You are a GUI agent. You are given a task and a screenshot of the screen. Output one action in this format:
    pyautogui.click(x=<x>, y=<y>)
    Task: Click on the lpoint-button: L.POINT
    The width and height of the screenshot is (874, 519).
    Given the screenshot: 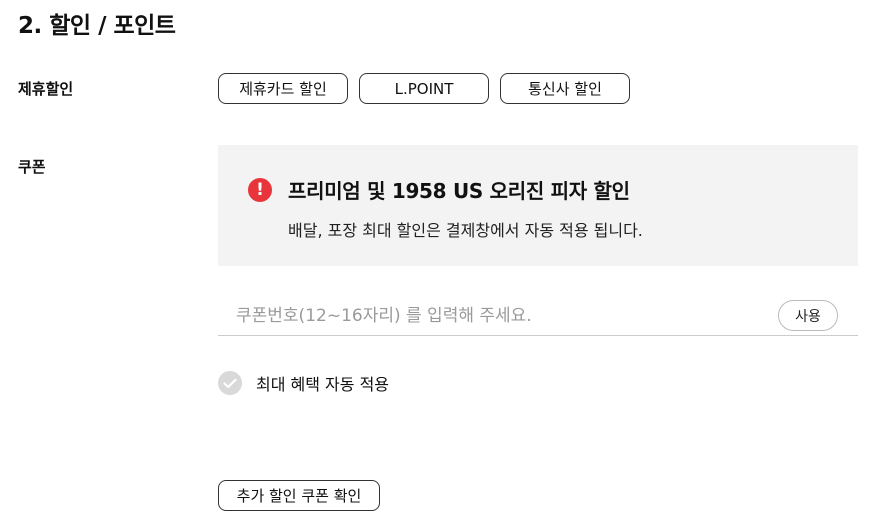 What is the action you would take?
    pyautogui.click(x=424, y=88)
    